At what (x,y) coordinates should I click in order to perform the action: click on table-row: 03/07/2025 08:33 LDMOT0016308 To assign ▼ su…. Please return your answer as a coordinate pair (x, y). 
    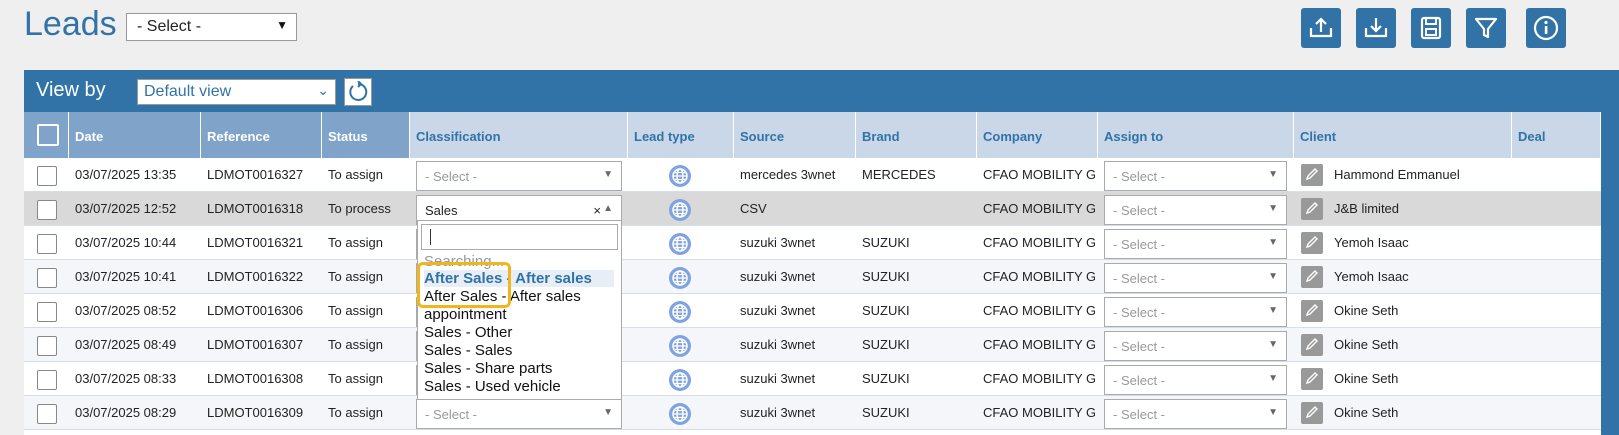
    Looking at the image, I should click on (812, 379).